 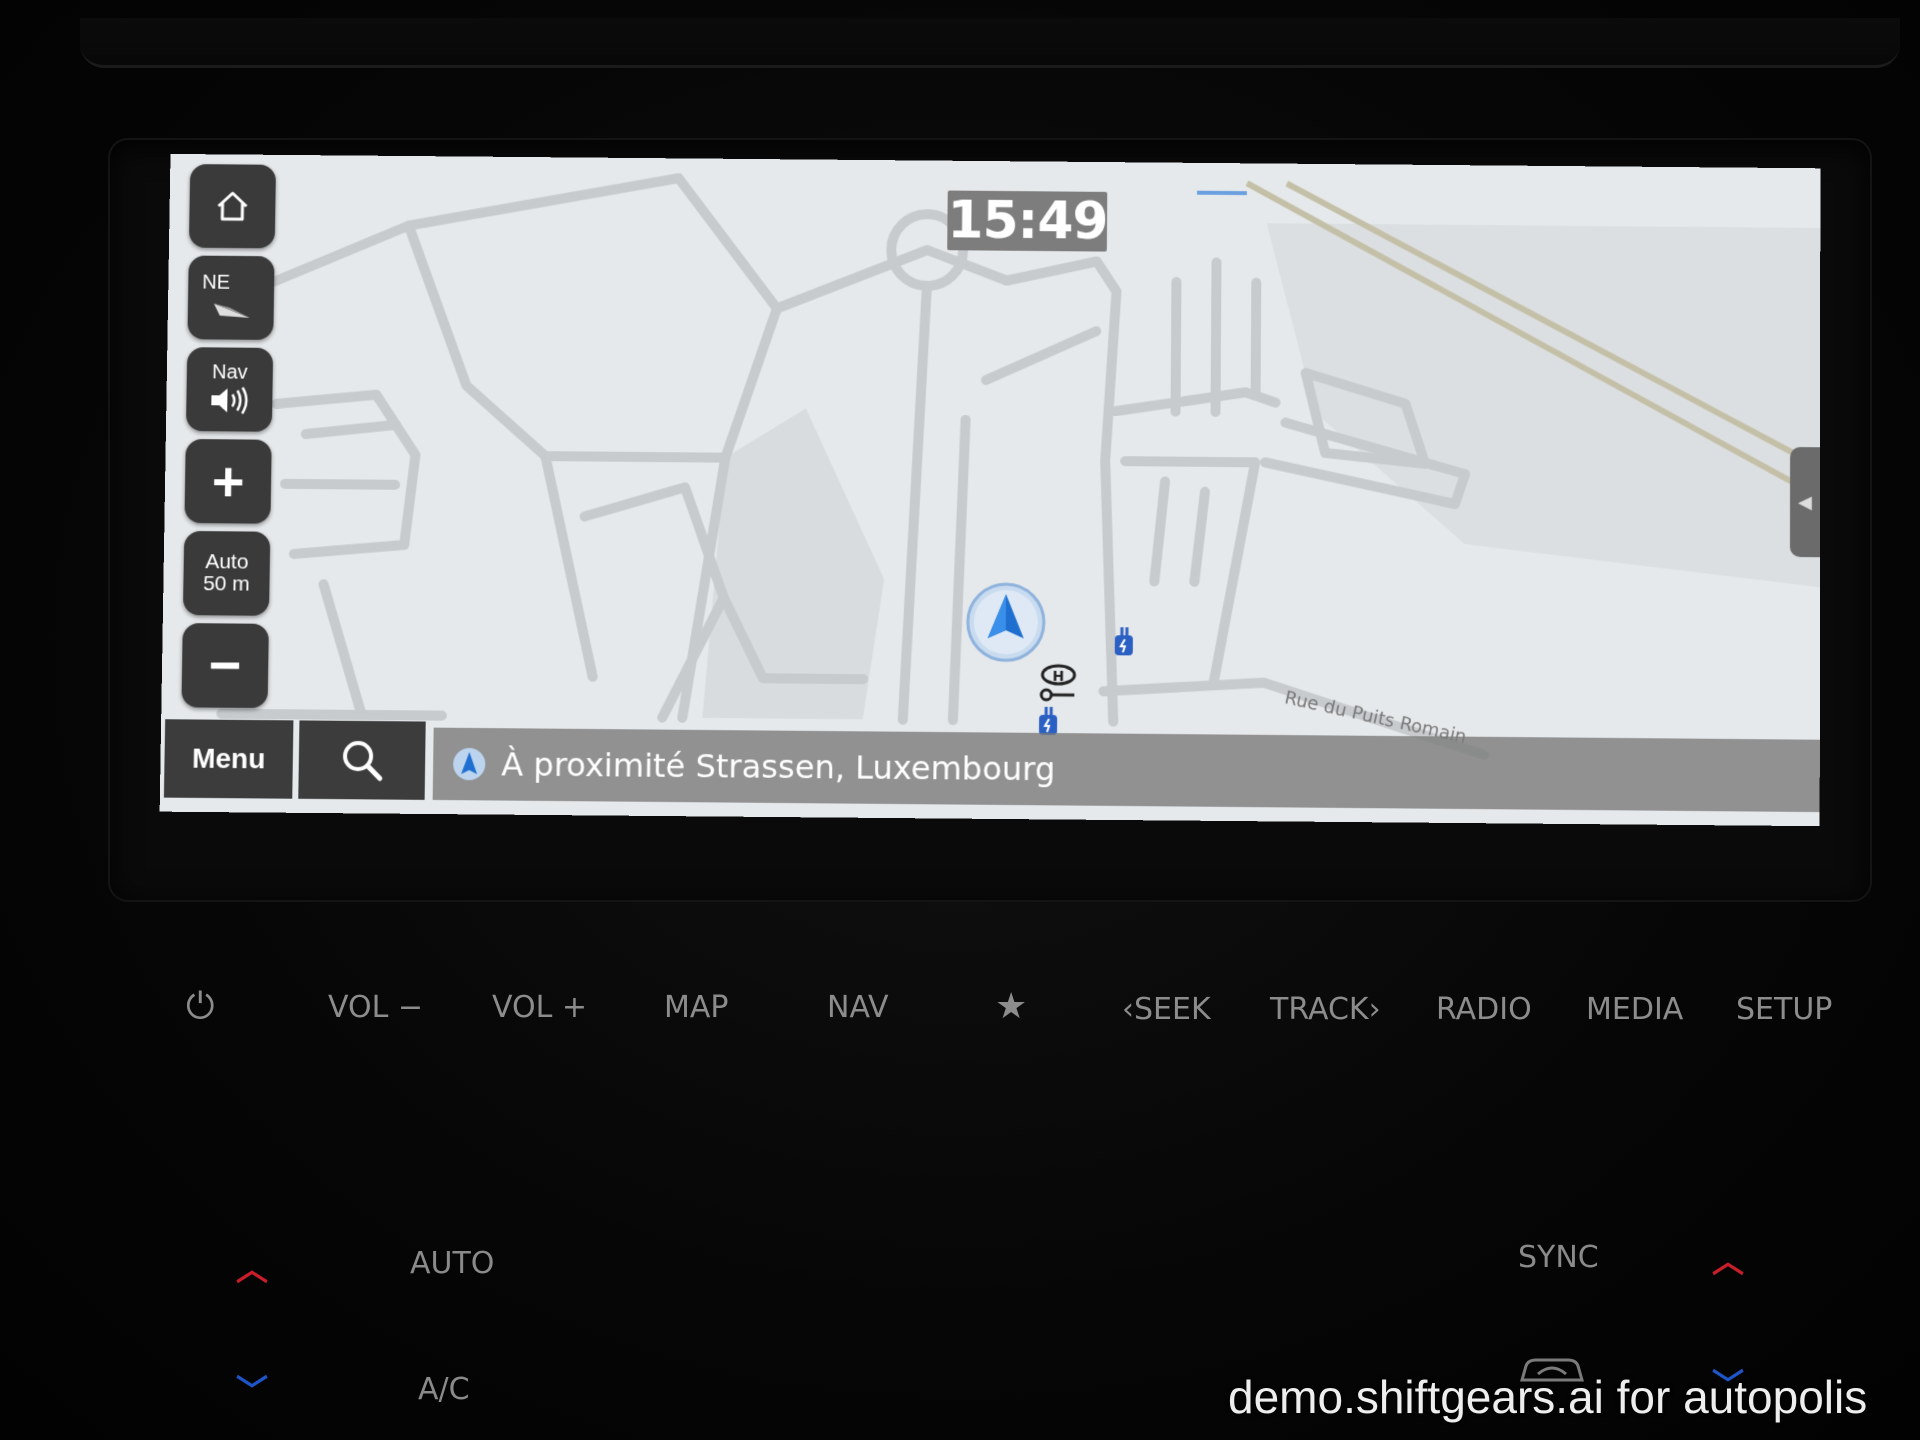 I want to click on setup-button: SETUP, so click(x=1784, y=1009).